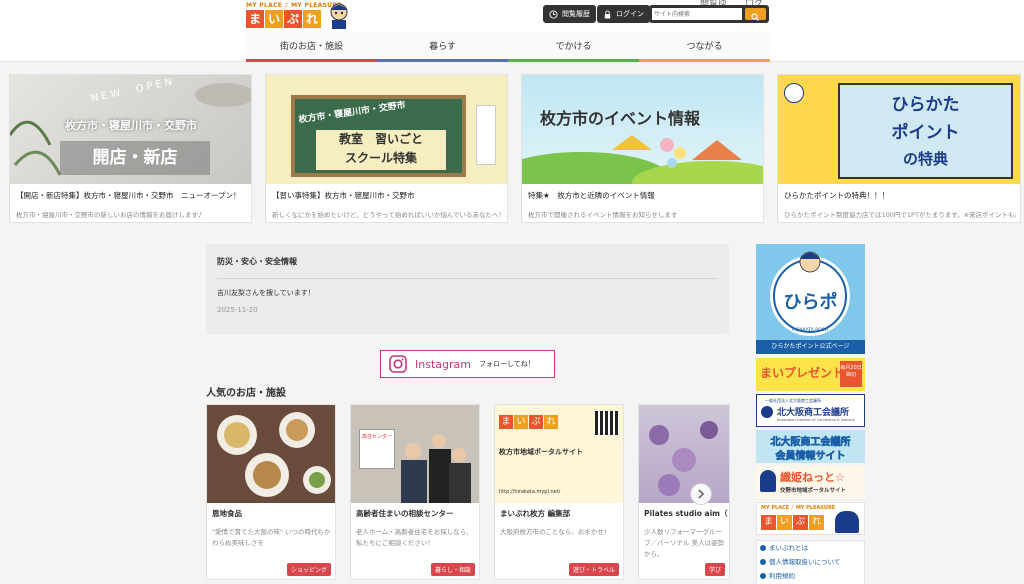 This screenshot has width=1024, height=584. I want to click on flowers-illustration, so click(683, 458).